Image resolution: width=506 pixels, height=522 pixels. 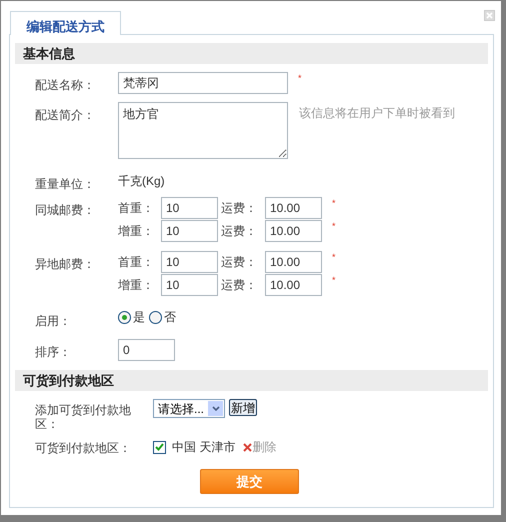 What do you see at coordinates (83, 448) in the screenshot?
I see `field-label: 可货到付款地区：` at bounding box center [83, 448].